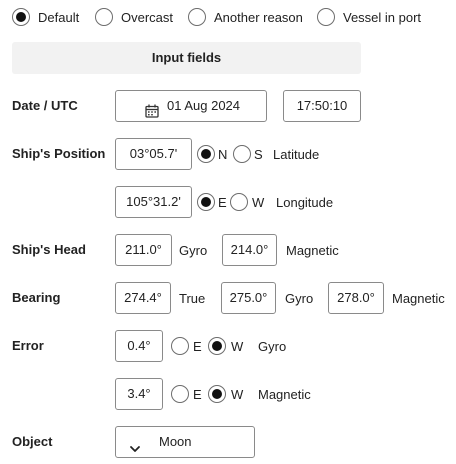 The height and width of the screenshot is (464, 456). What do you see at coordinates (153, 202) in the screenshot?
I see `longitude-field: 105°31.2'` at bounding box center [153, 202].